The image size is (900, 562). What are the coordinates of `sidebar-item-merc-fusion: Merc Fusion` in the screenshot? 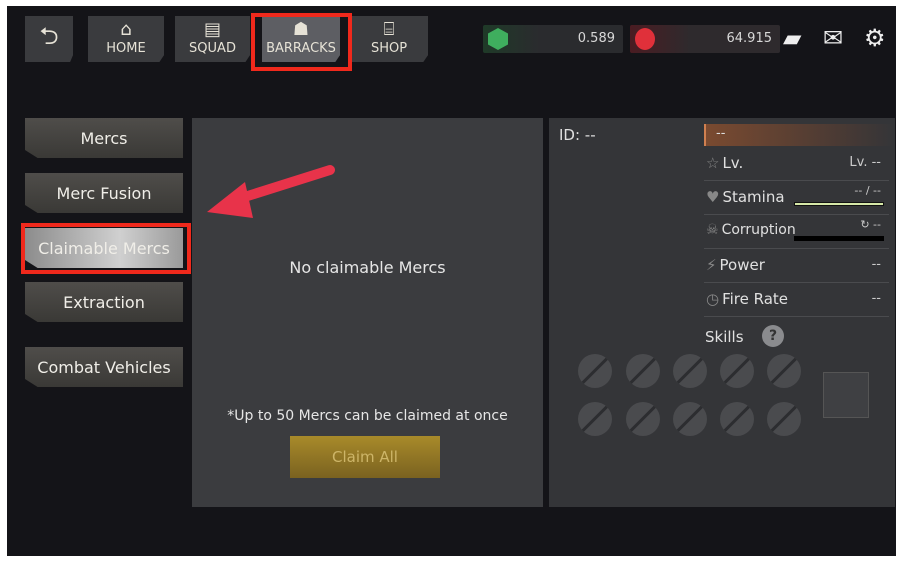 It's located at (104, 193).